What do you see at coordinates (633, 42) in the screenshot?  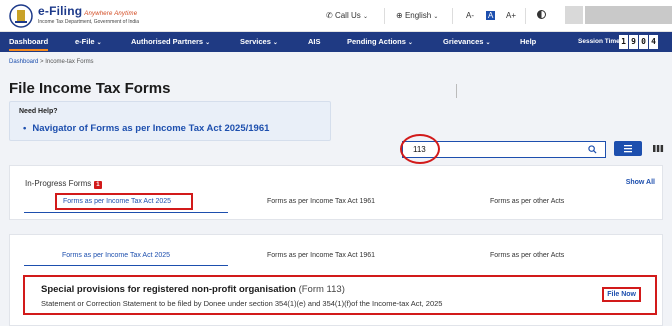 I see `timer-digit: 9` at bounding box center [633, 42].